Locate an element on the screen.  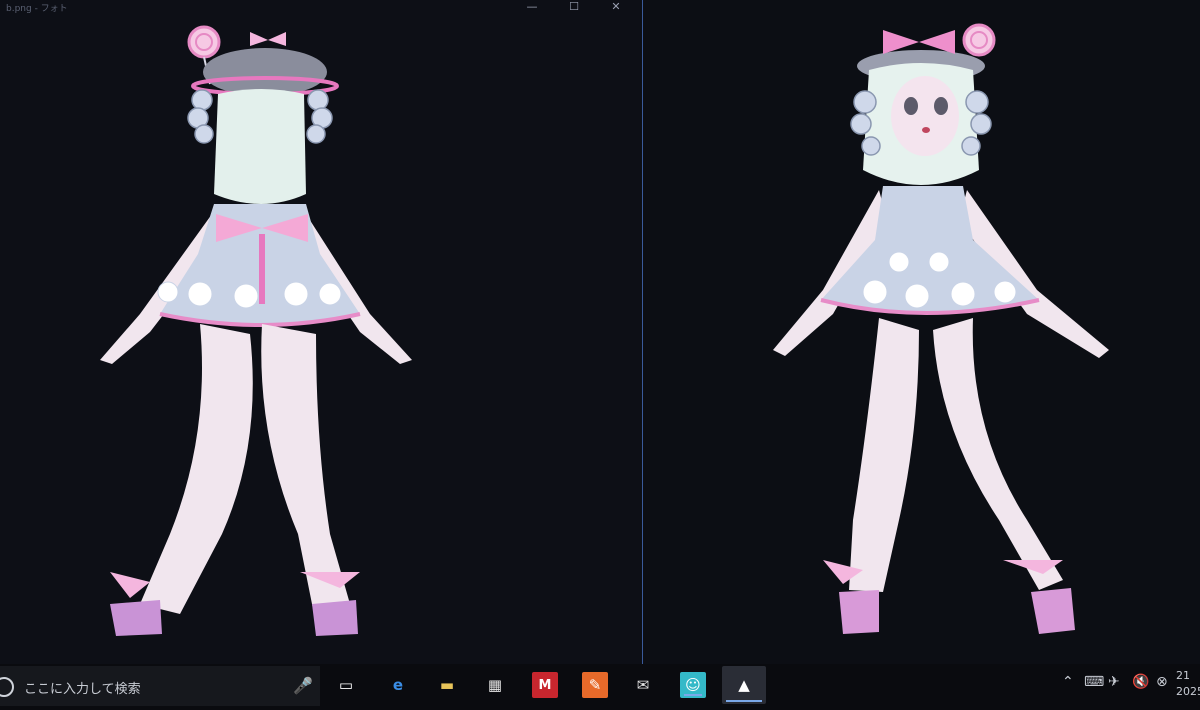
clock: 21 2025 is located at coordinates (1188, 684).